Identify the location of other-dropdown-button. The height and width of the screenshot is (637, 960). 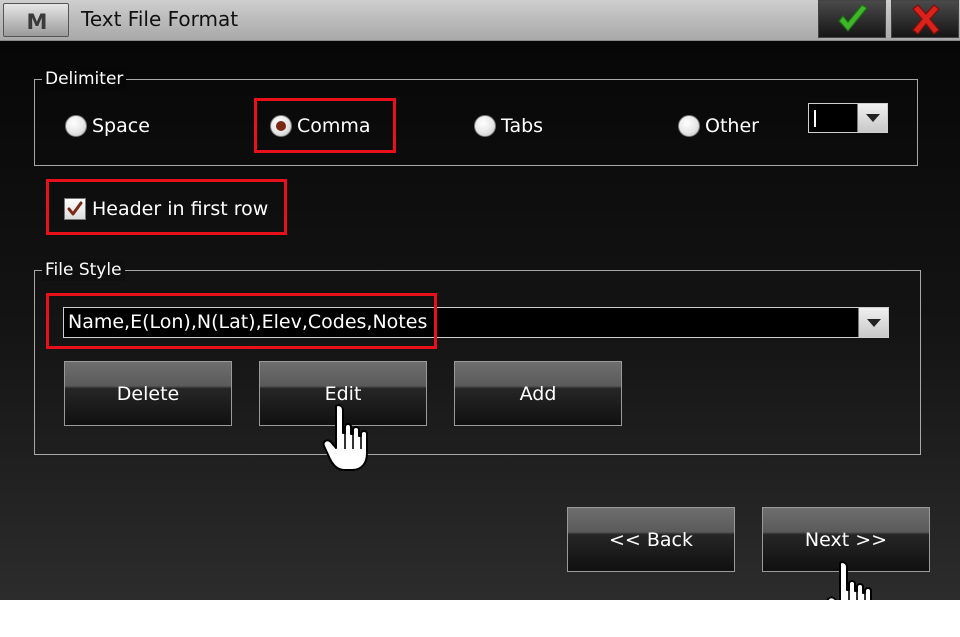
(872, 118).